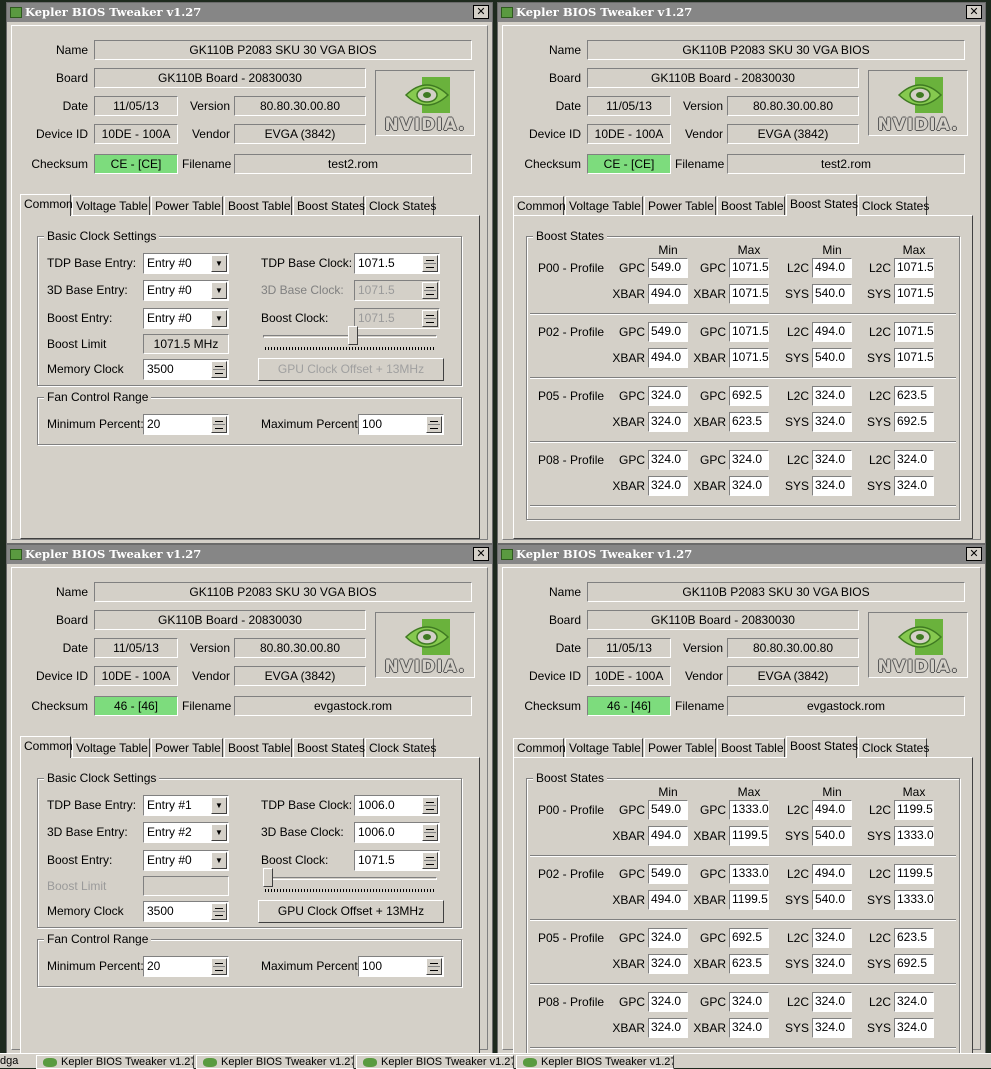  Describe the element at coordinates (186, 805) in the screenshot. I see `tdp-base-entry-combo: Entry #1 ▼` at that location.